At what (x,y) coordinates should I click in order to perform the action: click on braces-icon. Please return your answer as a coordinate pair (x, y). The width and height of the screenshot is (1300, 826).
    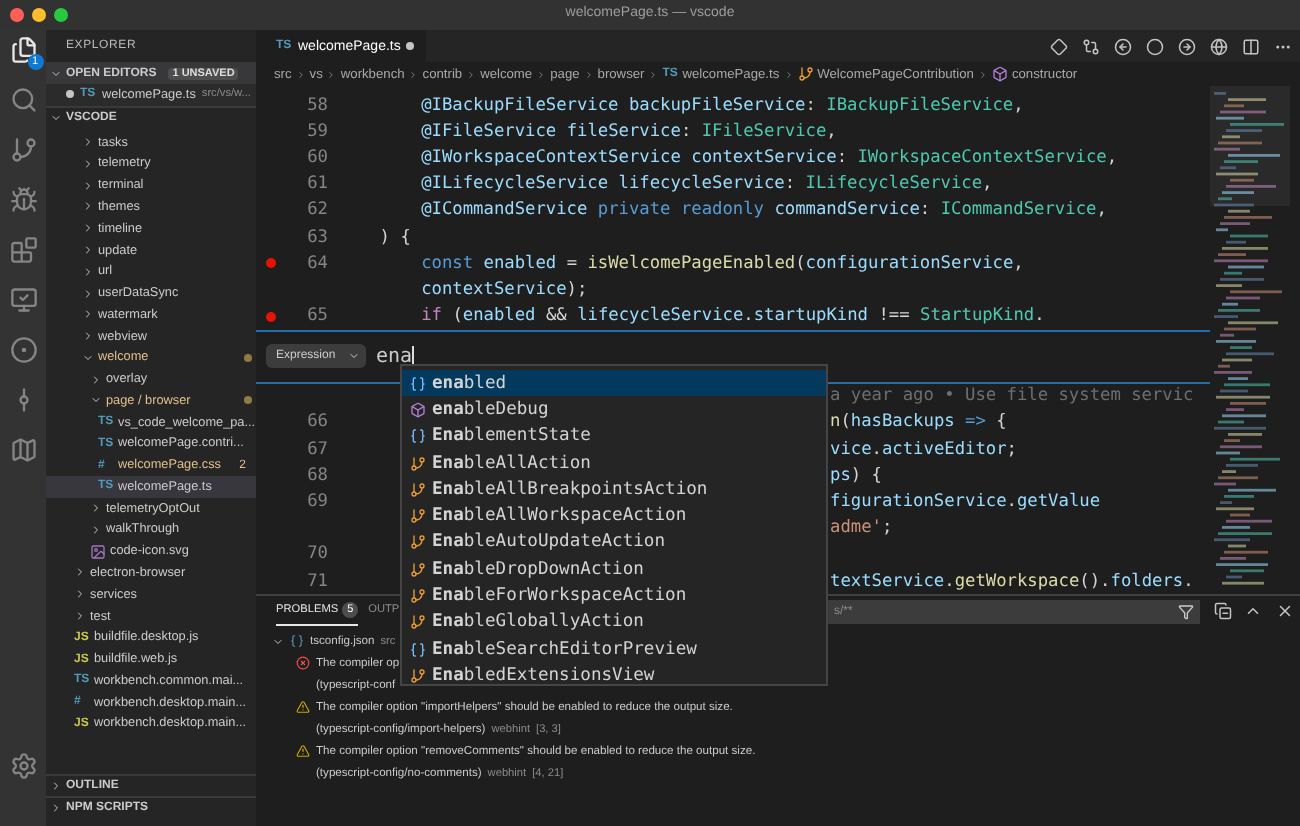
    Looking at the image, I should click on (297, 641).